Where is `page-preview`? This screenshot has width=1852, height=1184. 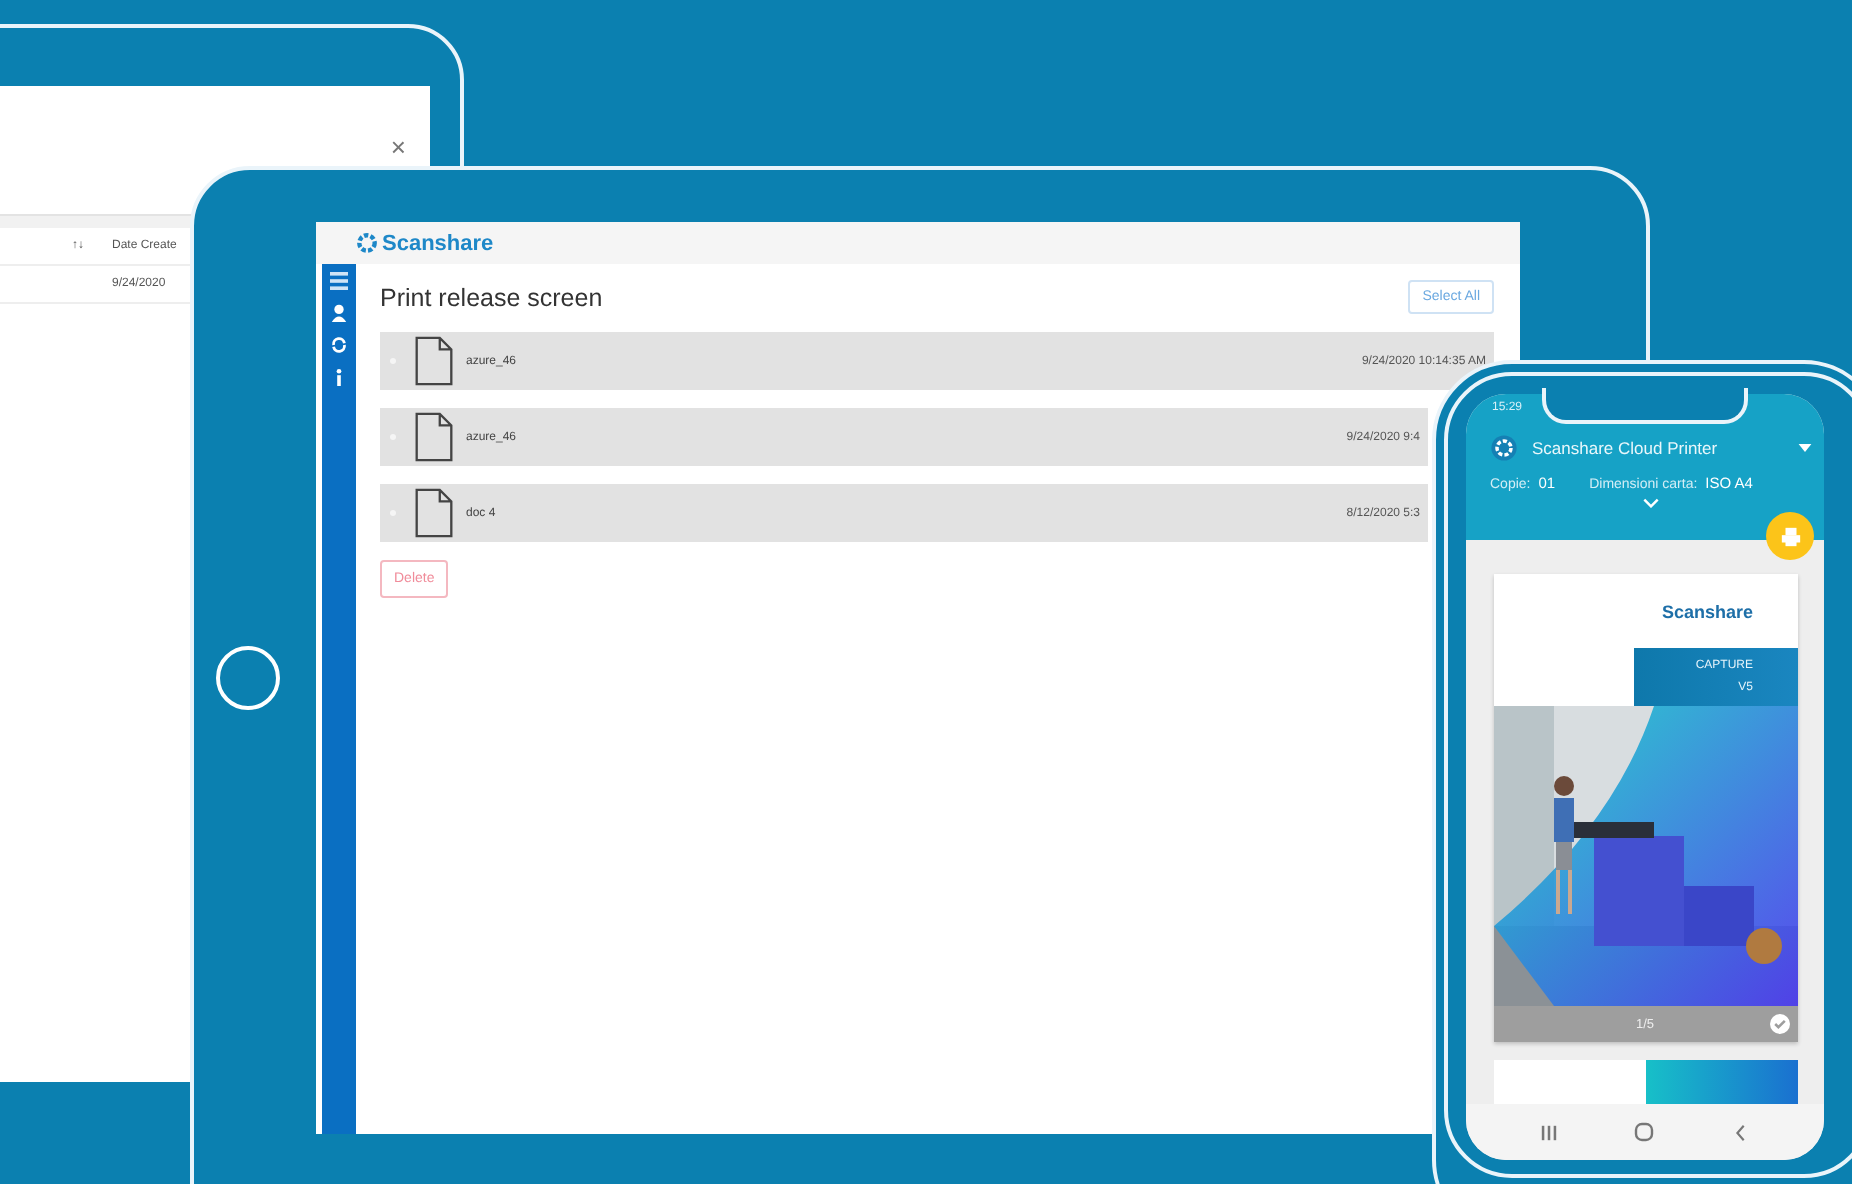 page-preview is located at coordinates (1645, 1082).